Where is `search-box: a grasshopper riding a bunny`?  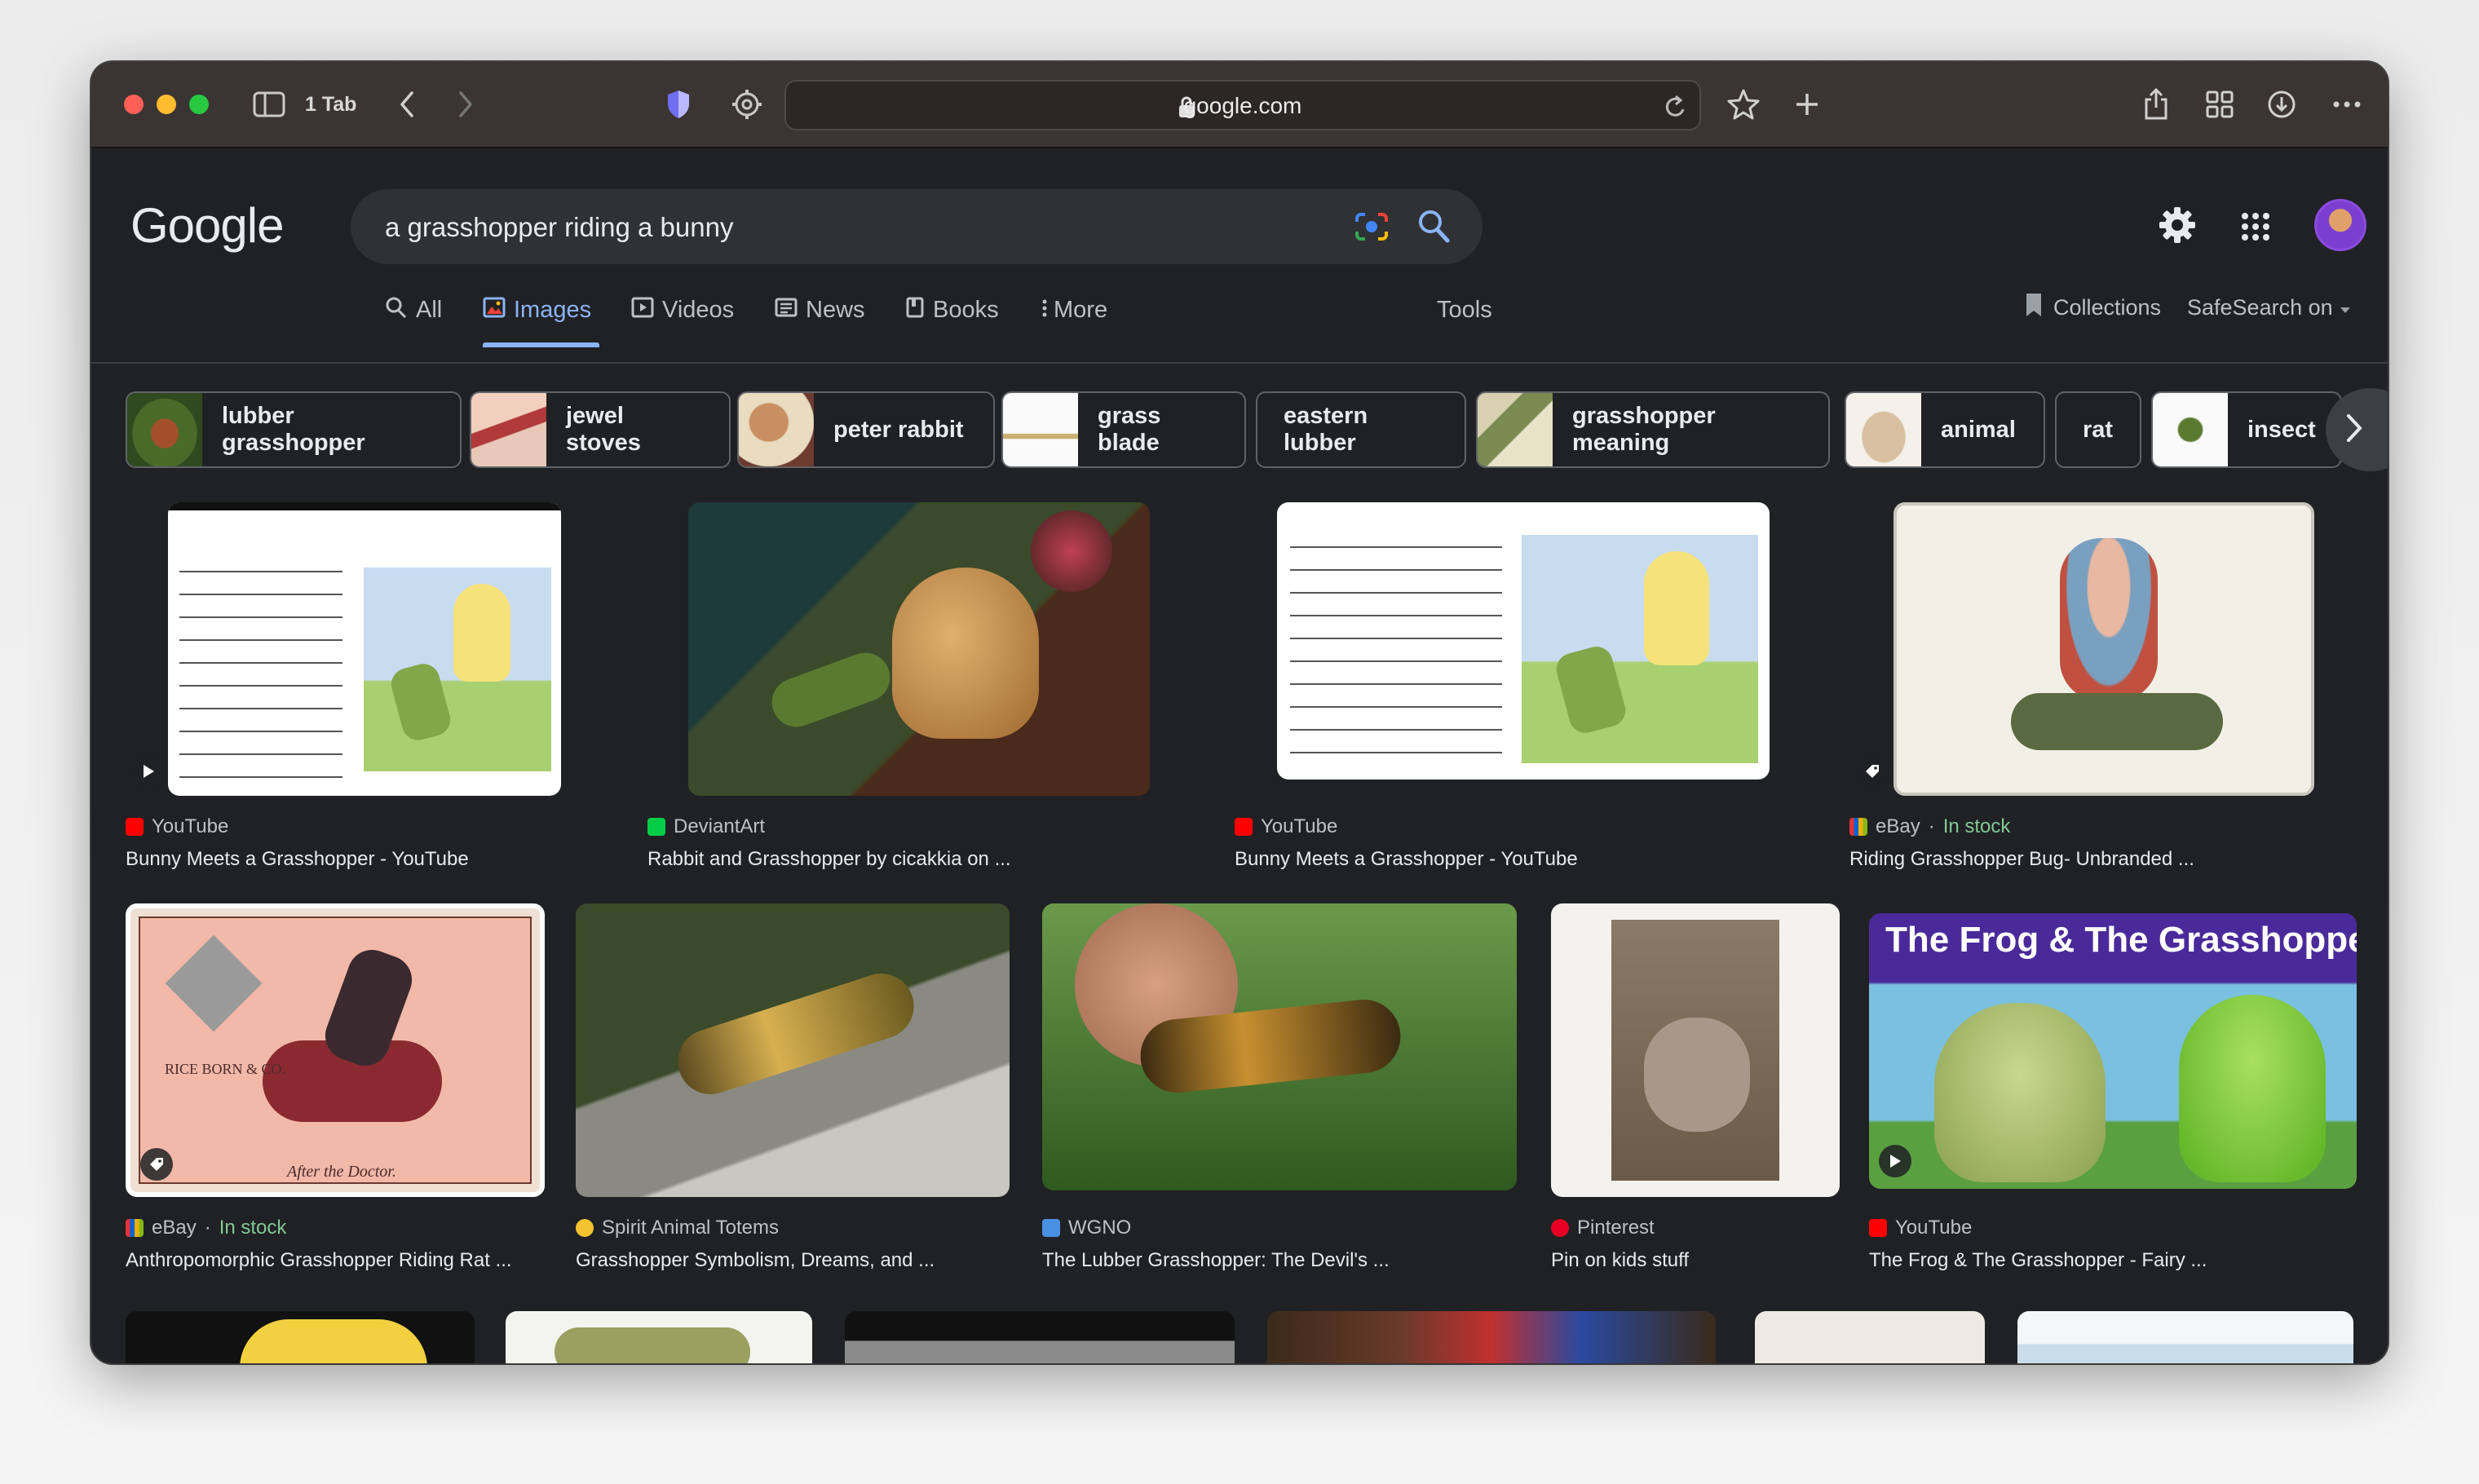
search-box: a grasshopper riding a bunny is located at coordinates (917, 226).